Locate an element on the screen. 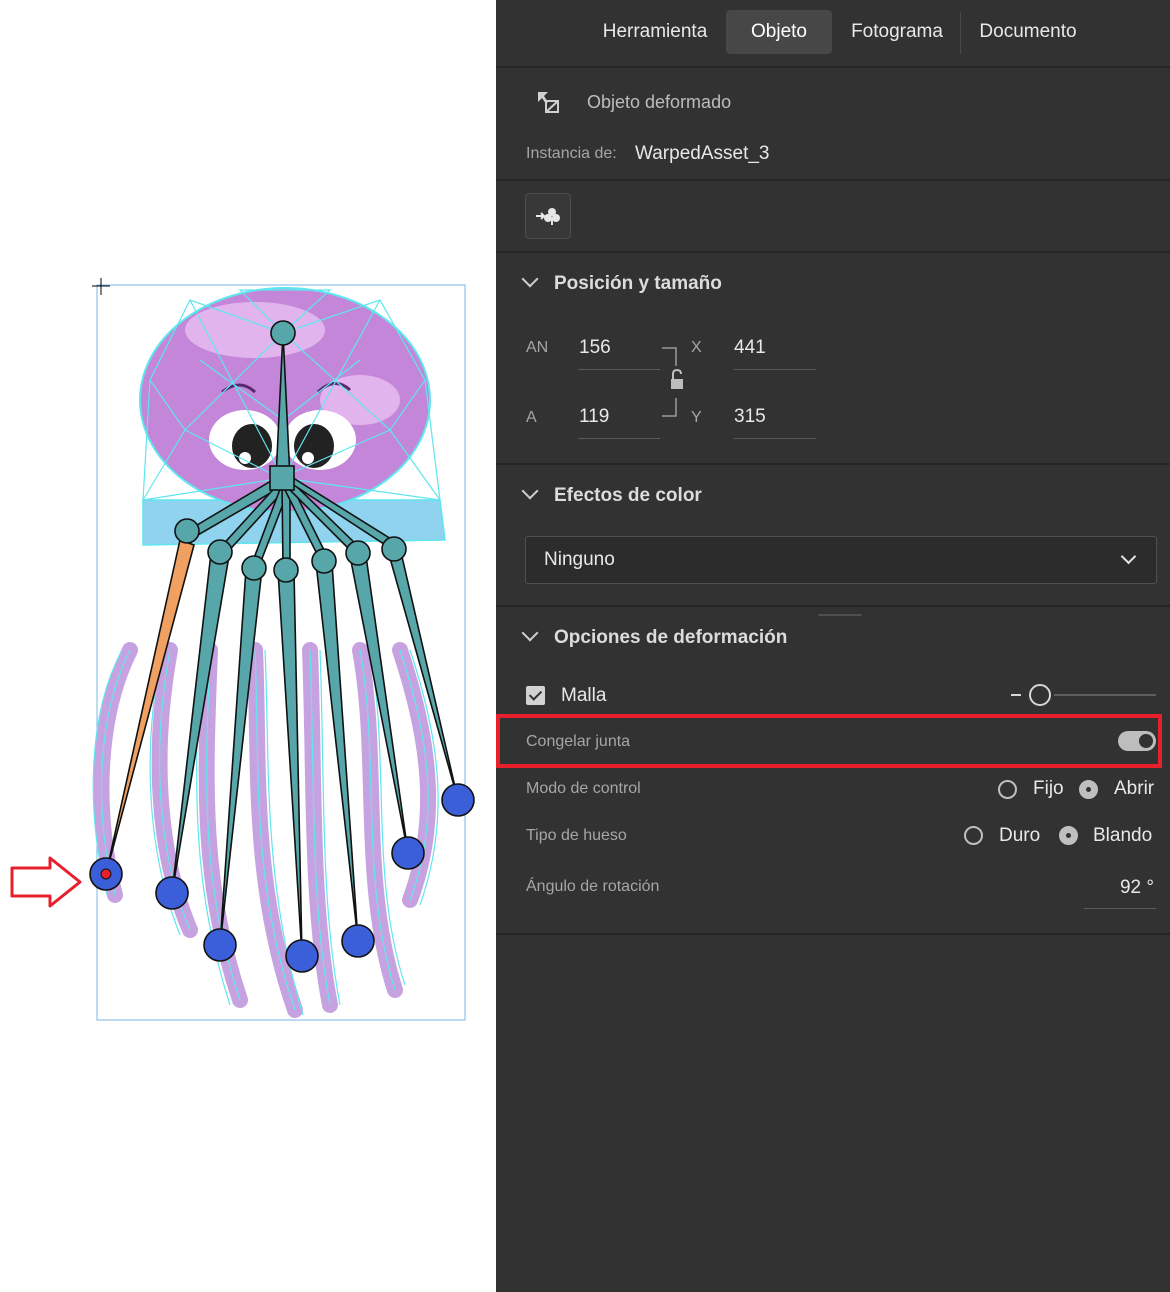  height-label: A is located at coordinates (531, 417).